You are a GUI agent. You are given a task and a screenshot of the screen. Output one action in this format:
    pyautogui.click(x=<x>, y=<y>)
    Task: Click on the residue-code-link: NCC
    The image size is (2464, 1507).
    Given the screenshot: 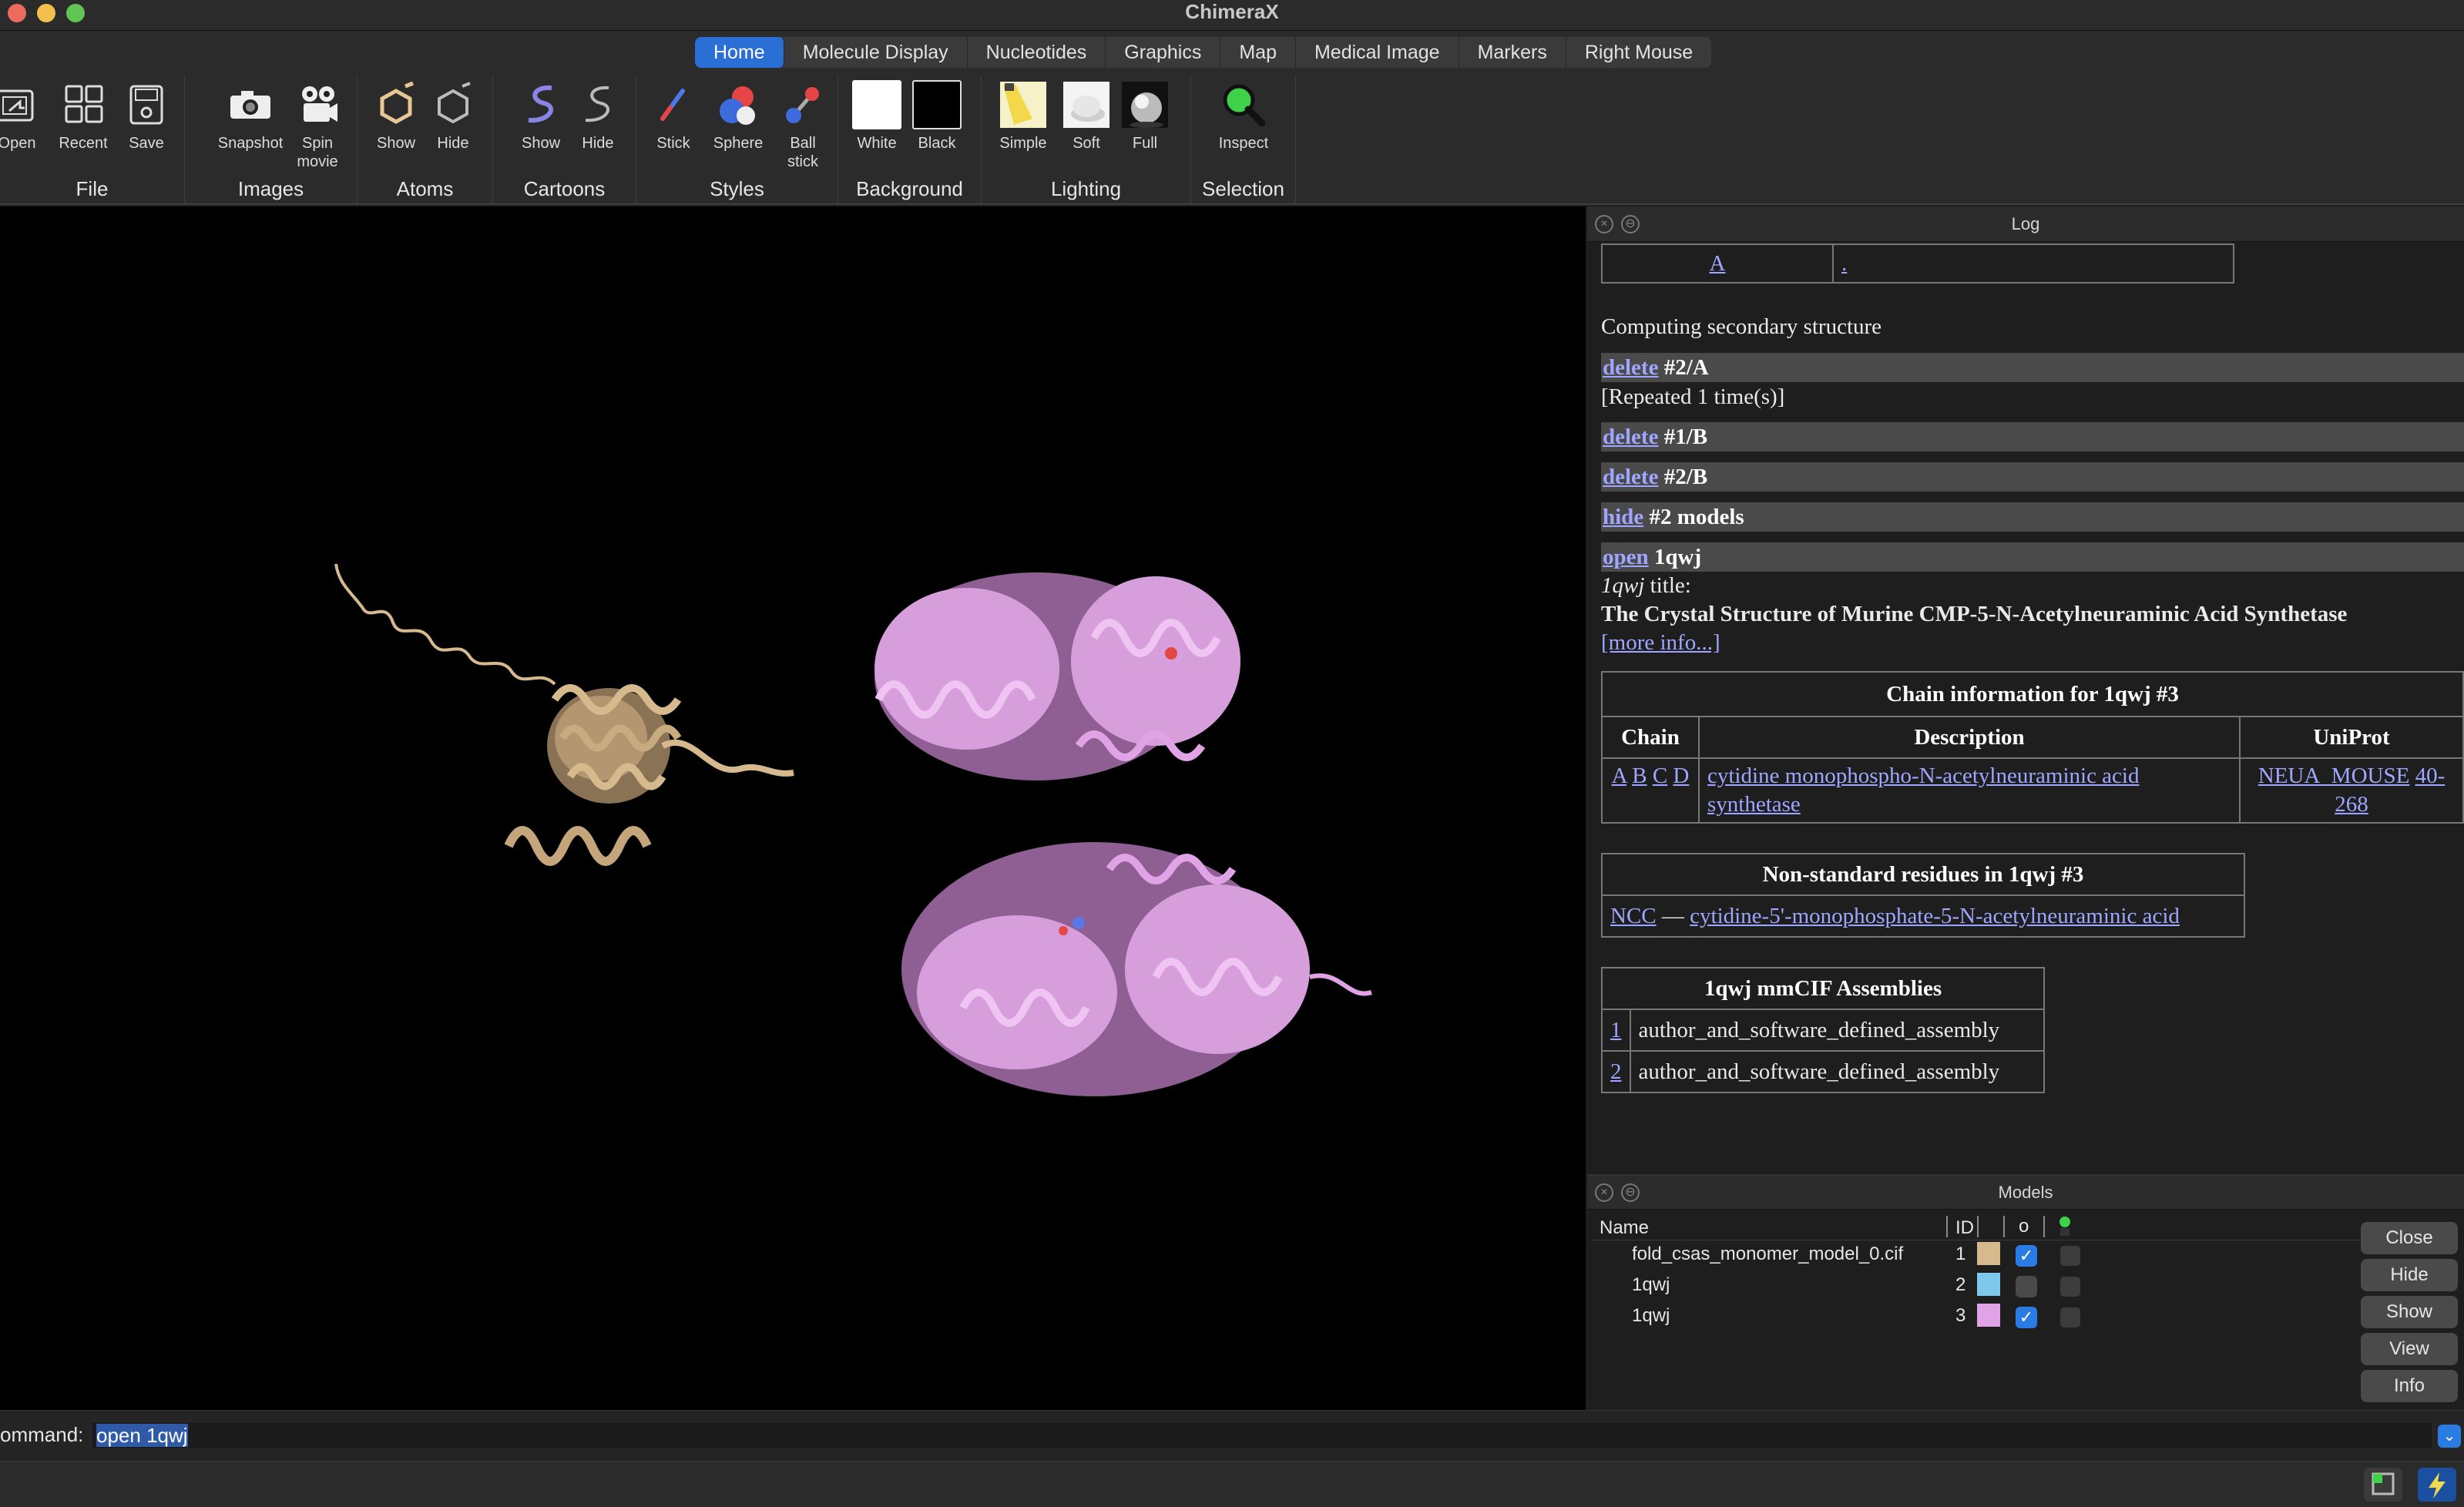 What is the action you would take?
    pyautogui.click(x=1634, y=916)
    